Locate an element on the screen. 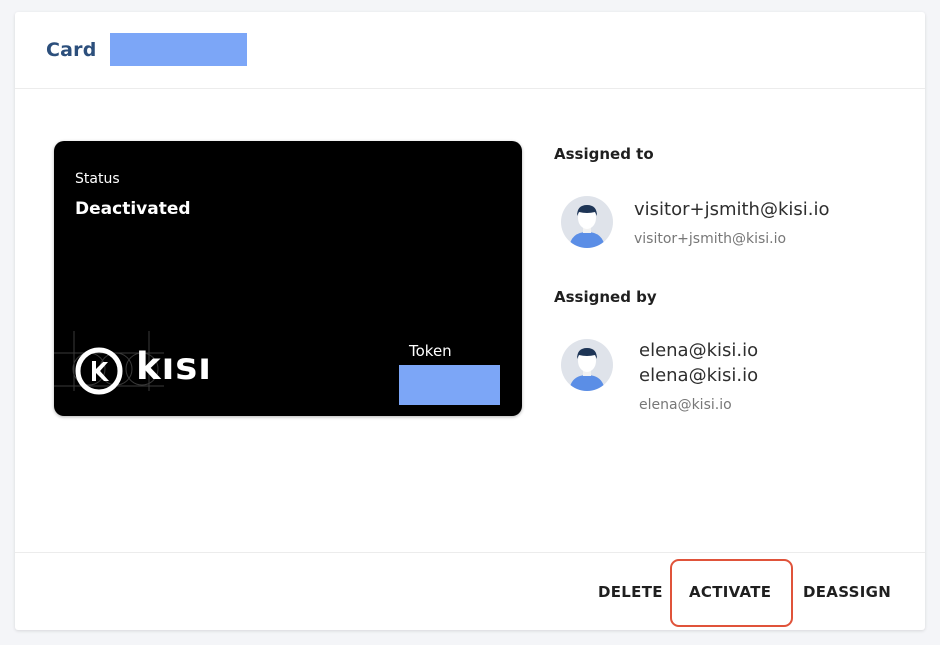 The image size is (940, 645). assigned-to-name: visitor+jsmith@kisi.io is located at coordinates (732, 209).